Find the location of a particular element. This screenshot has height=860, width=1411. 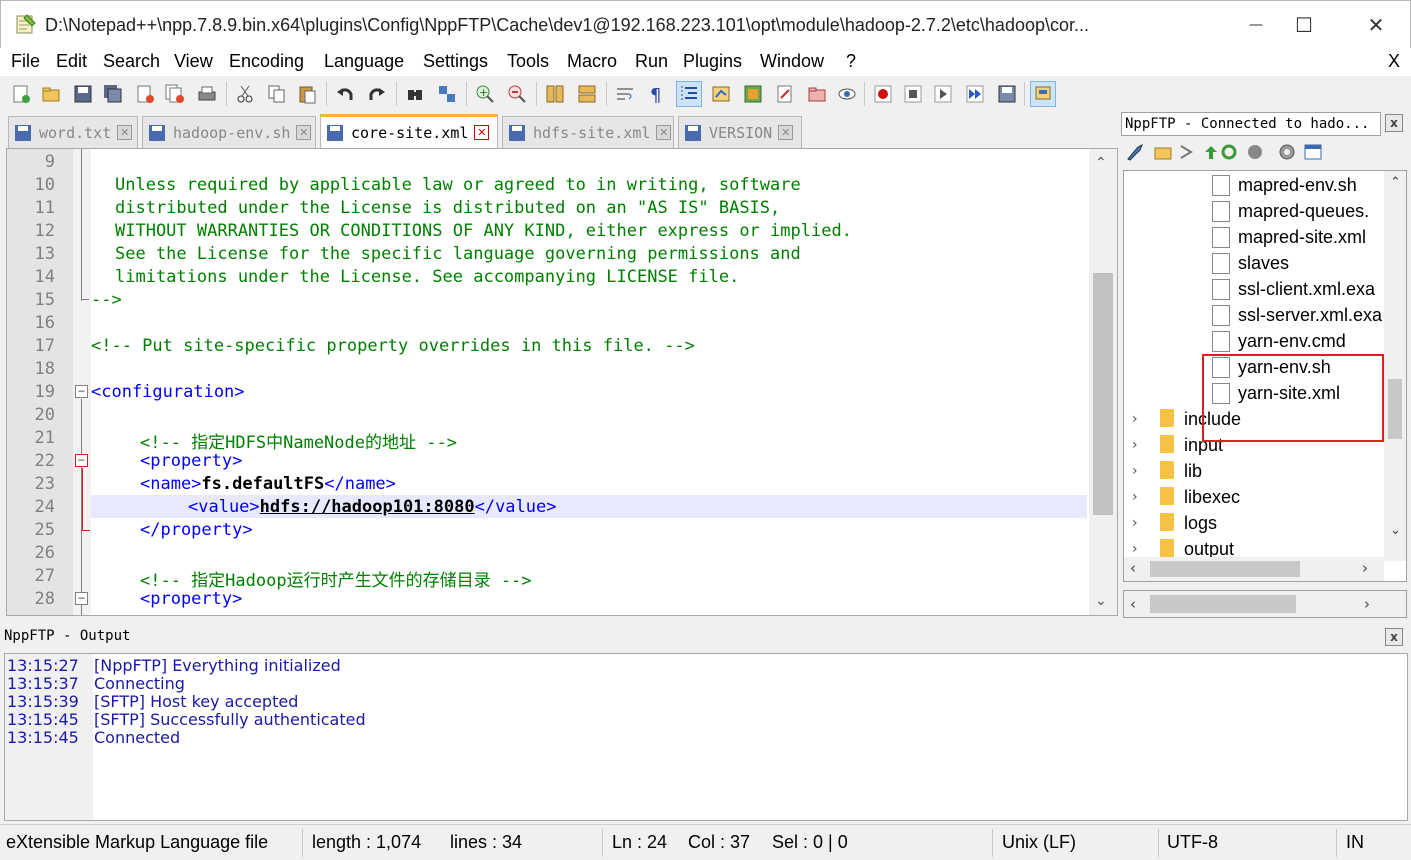

menu-settings: Settings is located at coordinates (455, 61).